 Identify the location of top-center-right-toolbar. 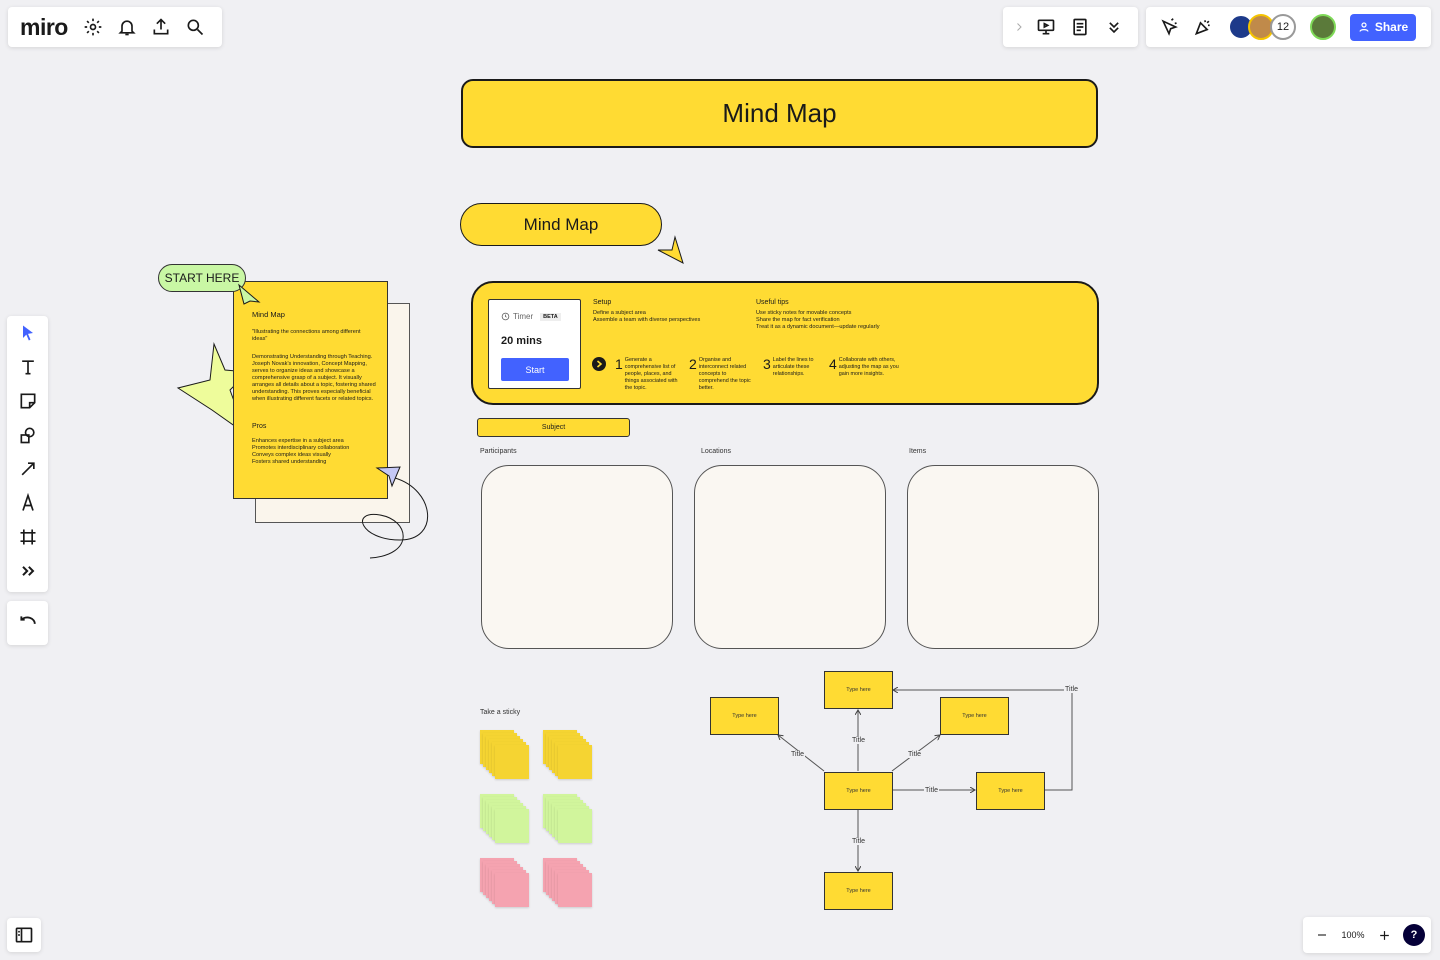
(1070, 27).